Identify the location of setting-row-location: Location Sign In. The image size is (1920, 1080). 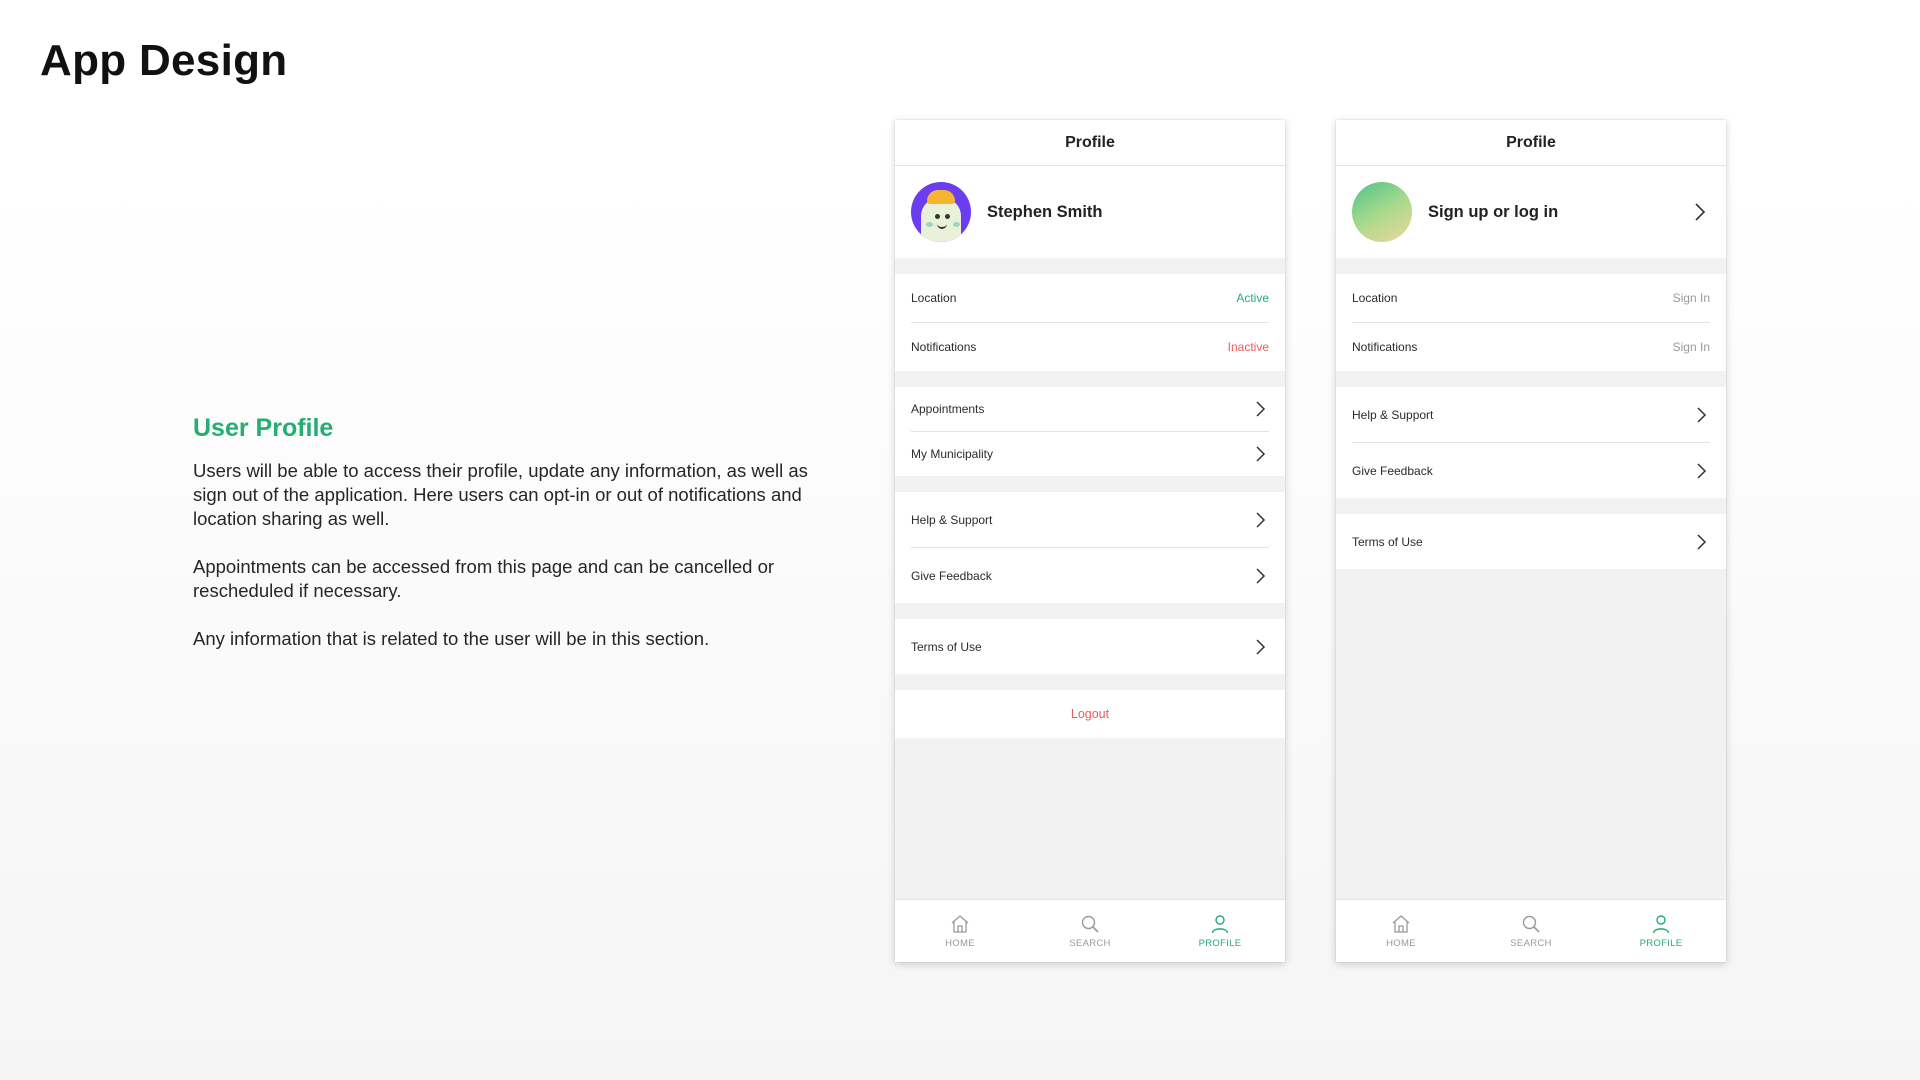
(1531, 298).